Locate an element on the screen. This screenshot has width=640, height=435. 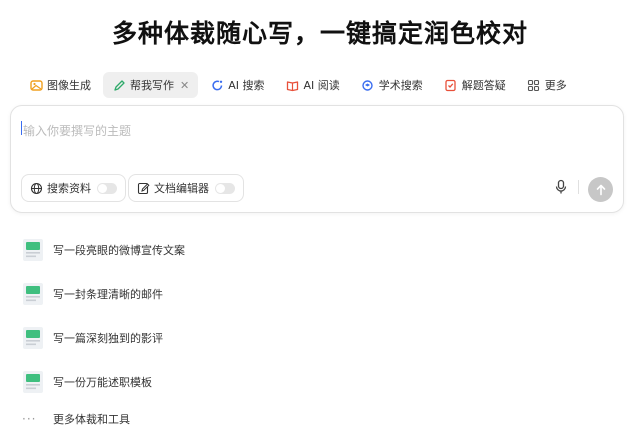
divider is located at coordinates (578, 187).